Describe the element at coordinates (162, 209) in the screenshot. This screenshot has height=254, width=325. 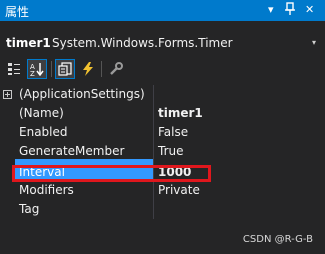
I see `property-row-tag: Tag` at that location.